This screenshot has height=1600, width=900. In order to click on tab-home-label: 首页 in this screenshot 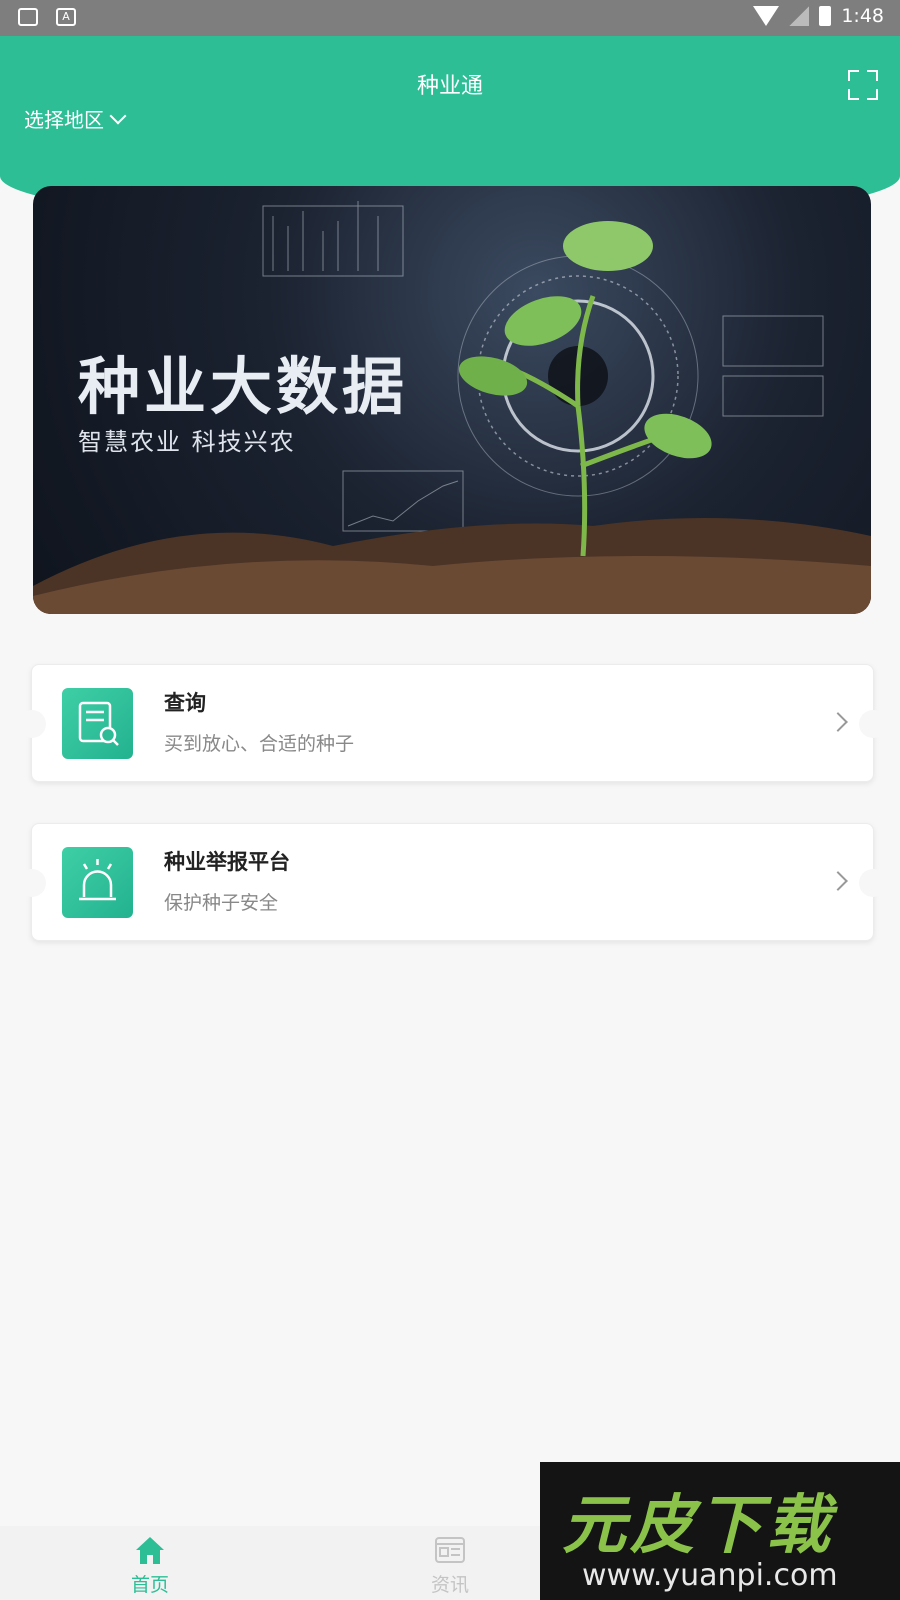, I will do `click(149, 1585)`.